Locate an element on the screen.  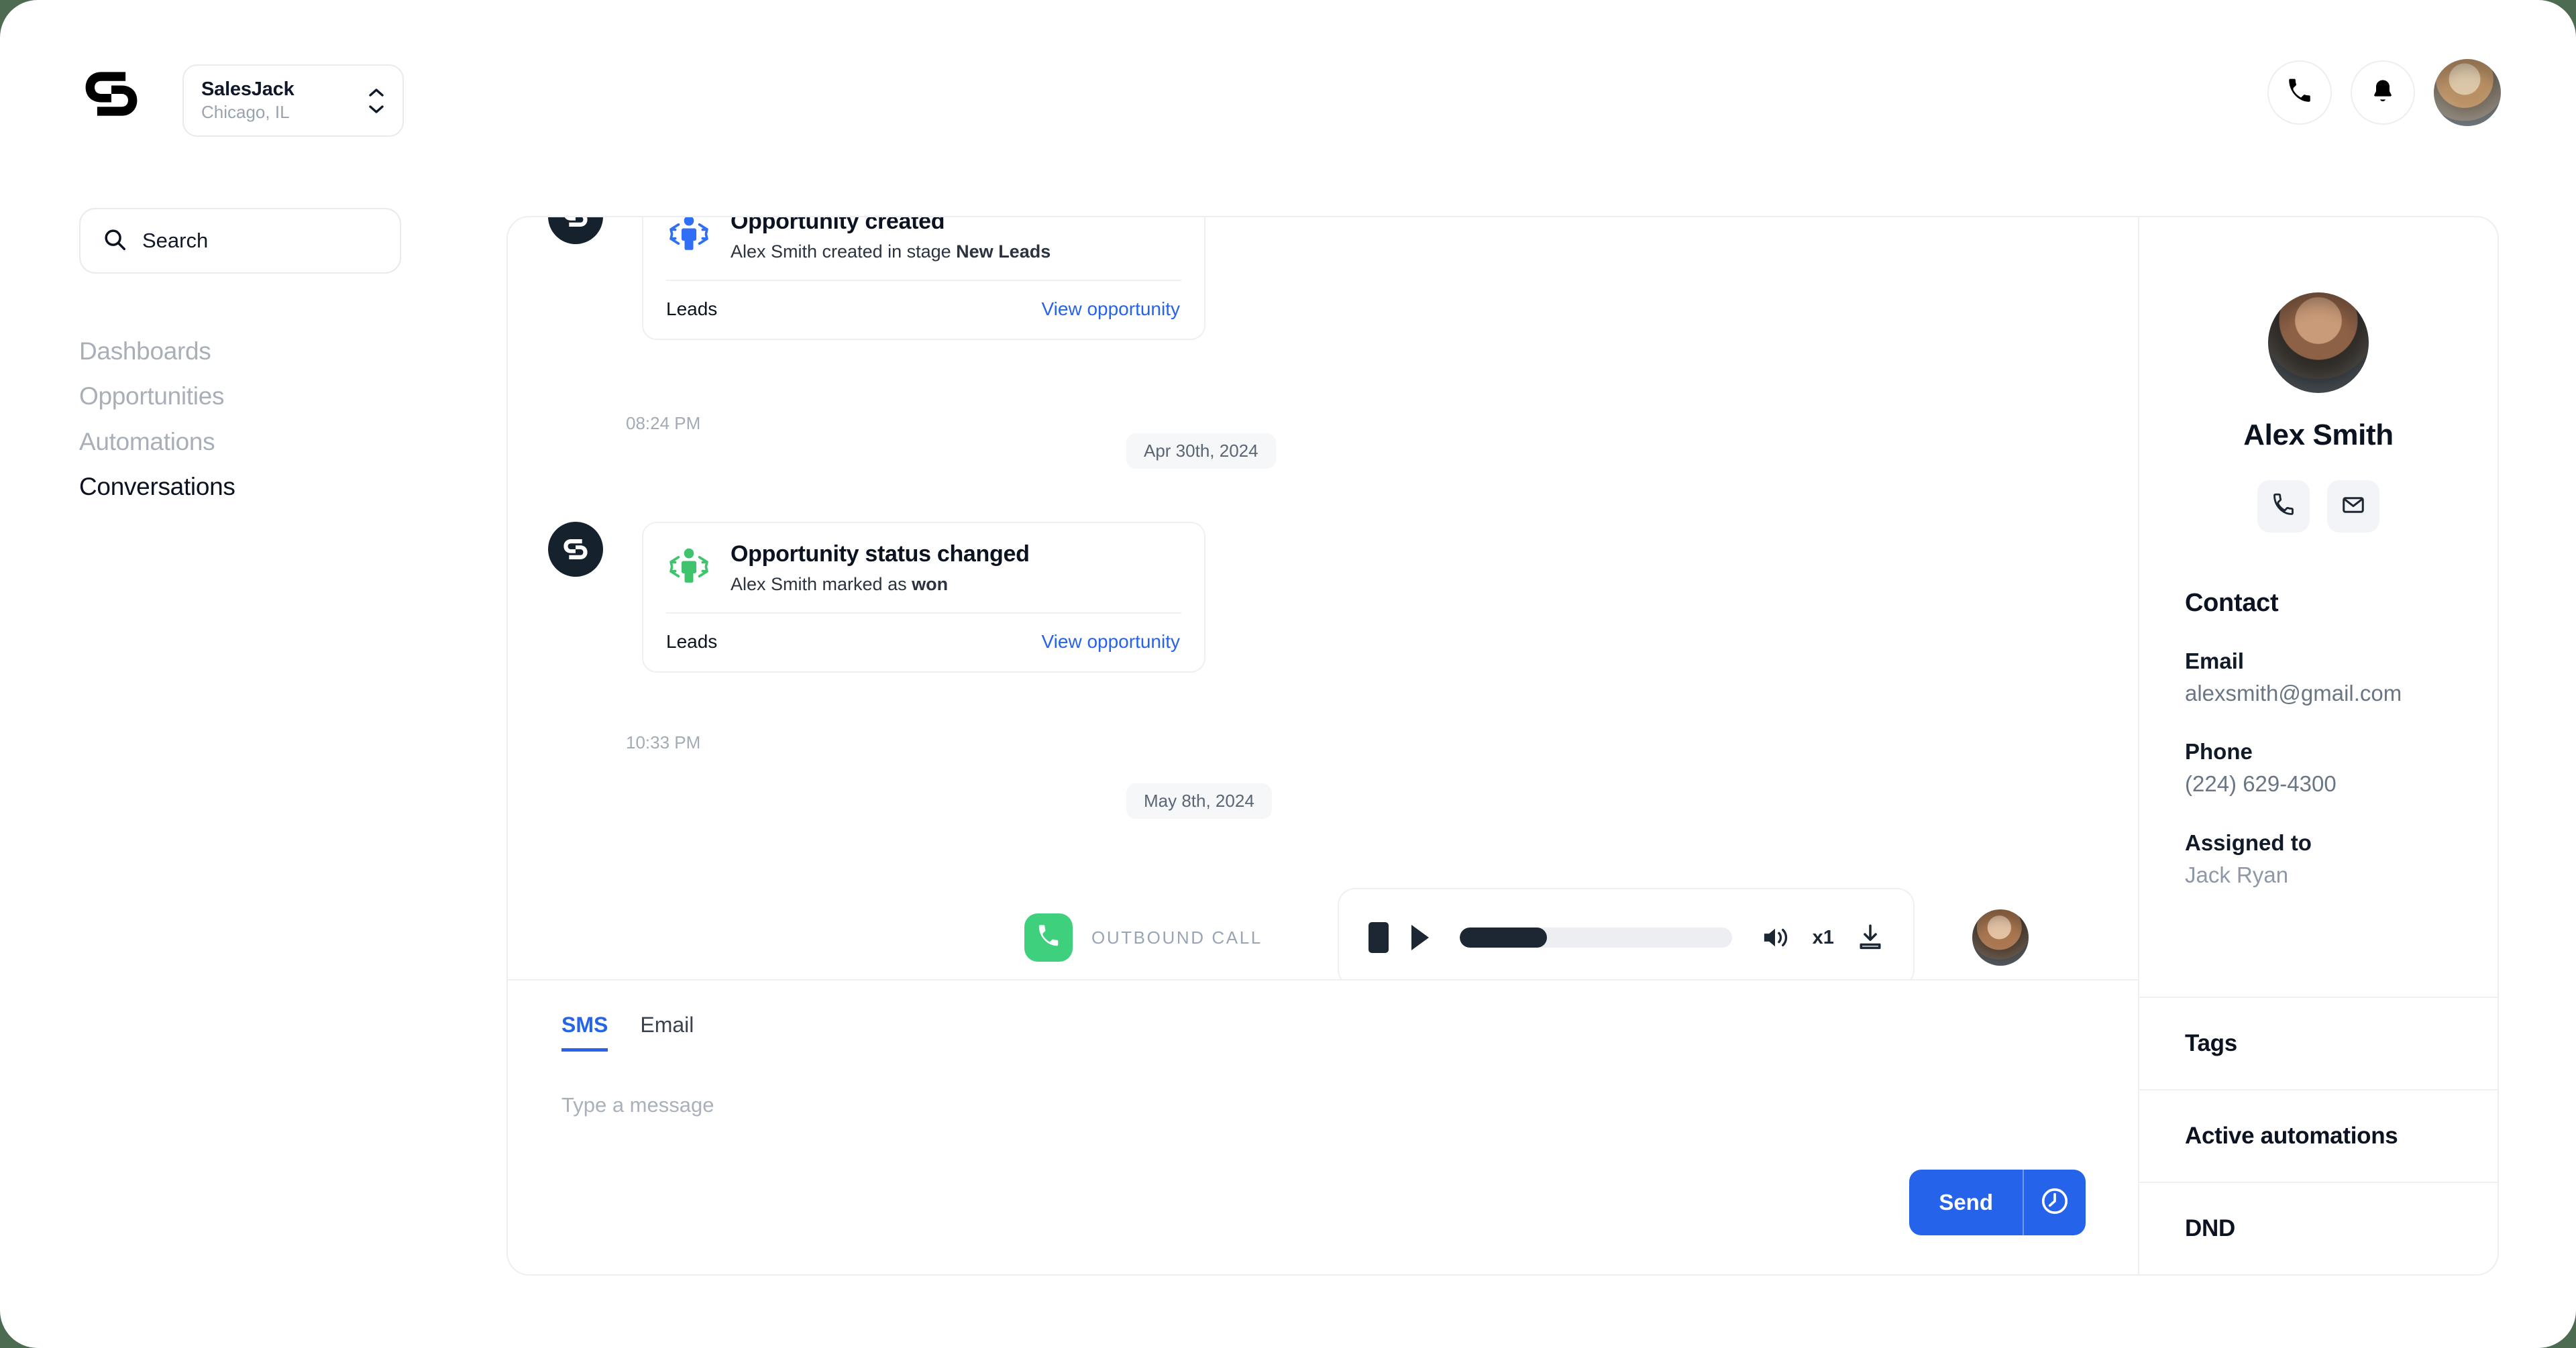
contact-section-title: Contact is located at coordinates (2232, 603).